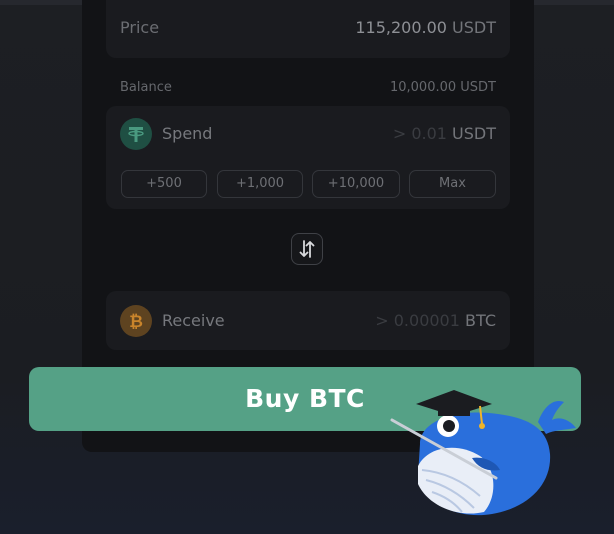  Describe the element at coordinates (193, 320) in the screenshot. I see `receive-label: Receive` at that location.